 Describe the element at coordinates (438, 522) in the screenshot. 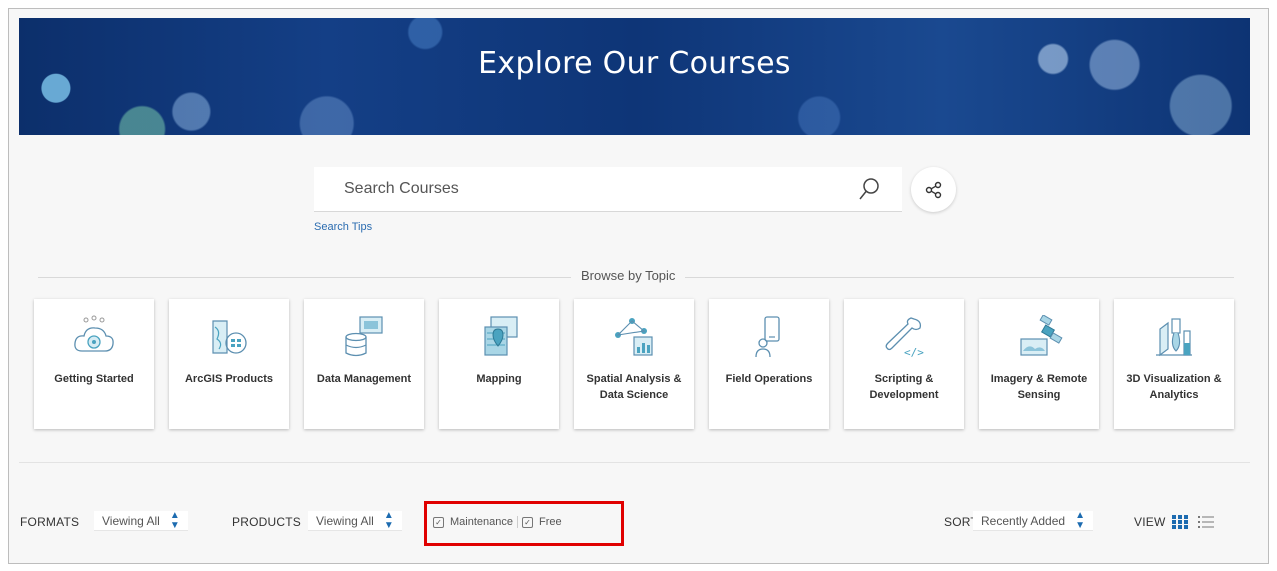

I see `maintenance-checkbox: ✓` at that location.